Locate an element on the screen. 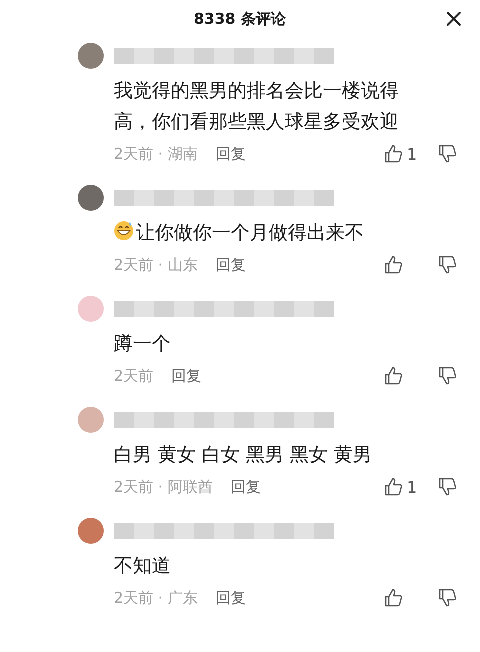 The width and height of the screenshot is (480, 652). time-location: 2天前 · 广东 is located at coordinates (156, 598).